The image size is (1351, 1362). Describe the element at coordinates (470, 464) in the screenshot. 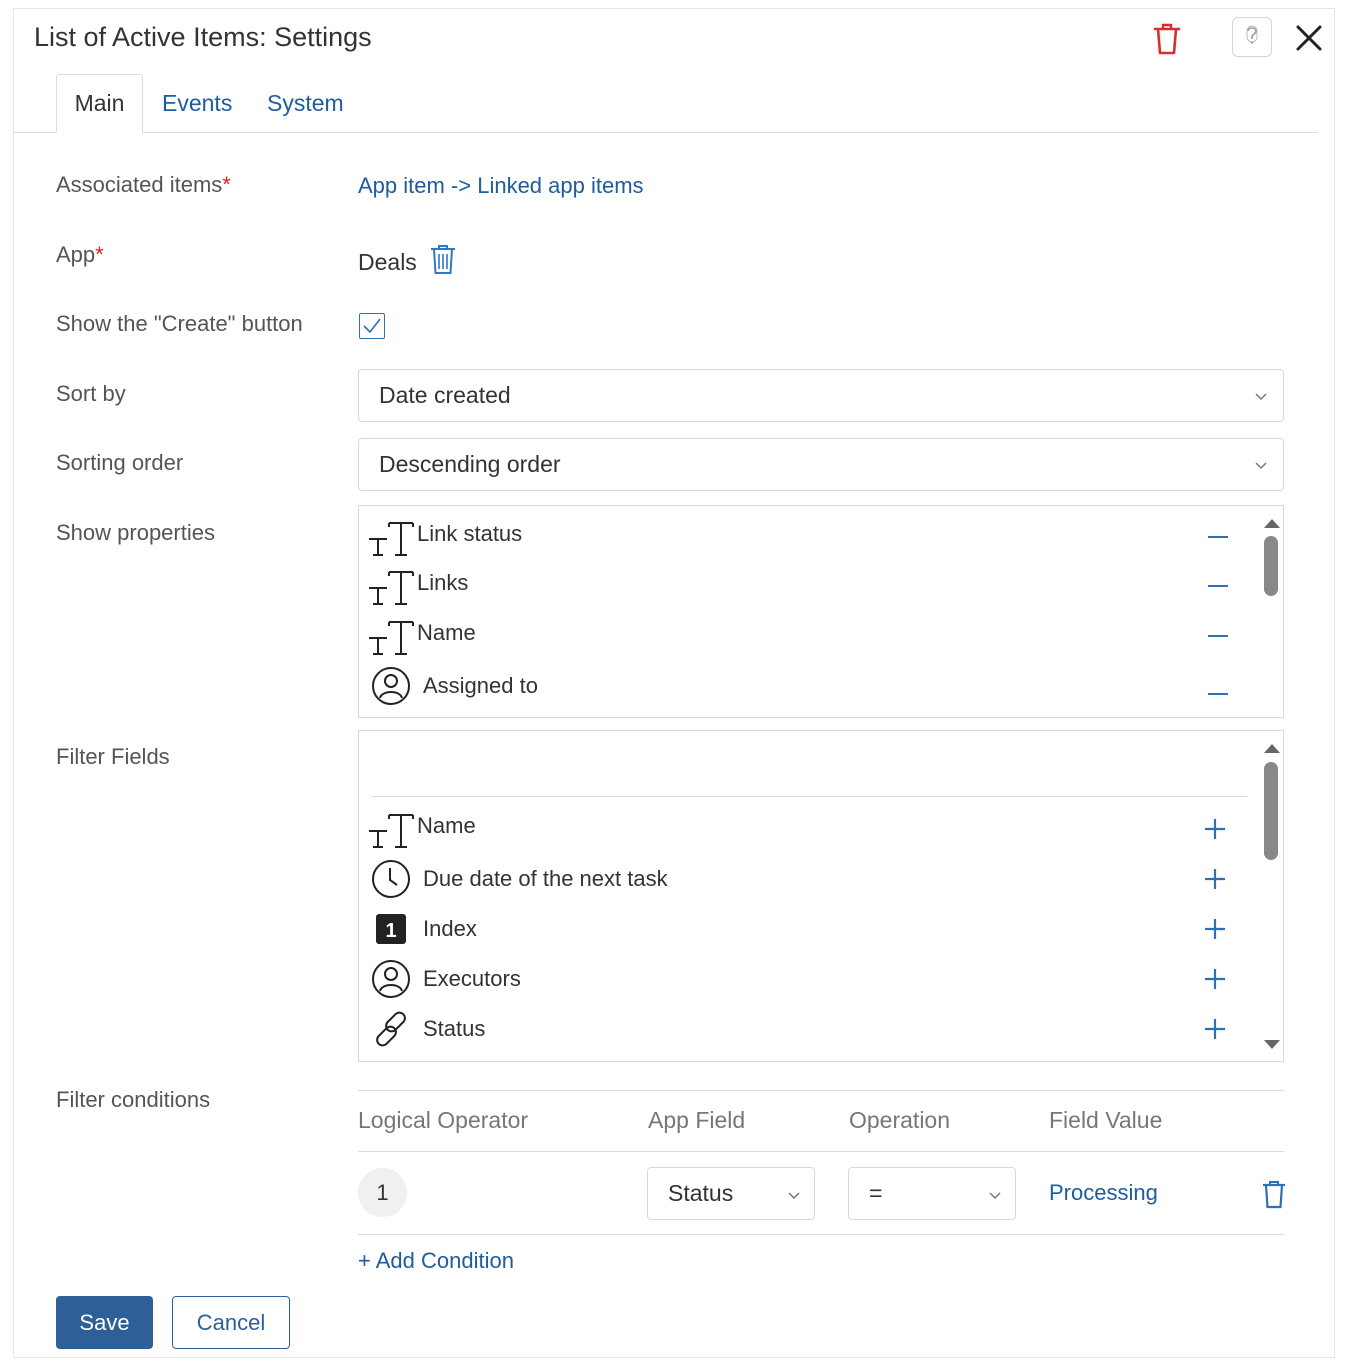

I see `sorting-order-value: Descending order` at that location.